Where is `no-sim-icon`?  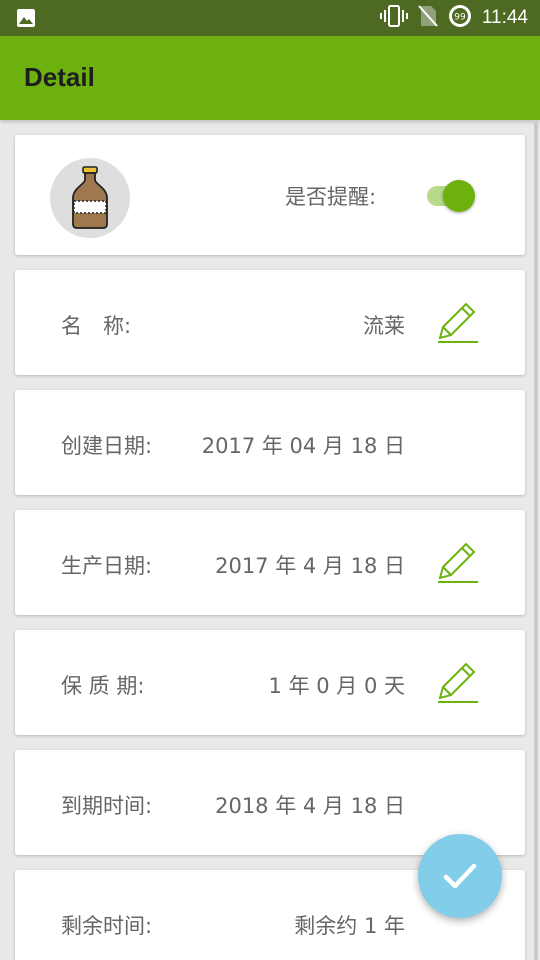
no-sim-icon is located at coordinates (428, 18).